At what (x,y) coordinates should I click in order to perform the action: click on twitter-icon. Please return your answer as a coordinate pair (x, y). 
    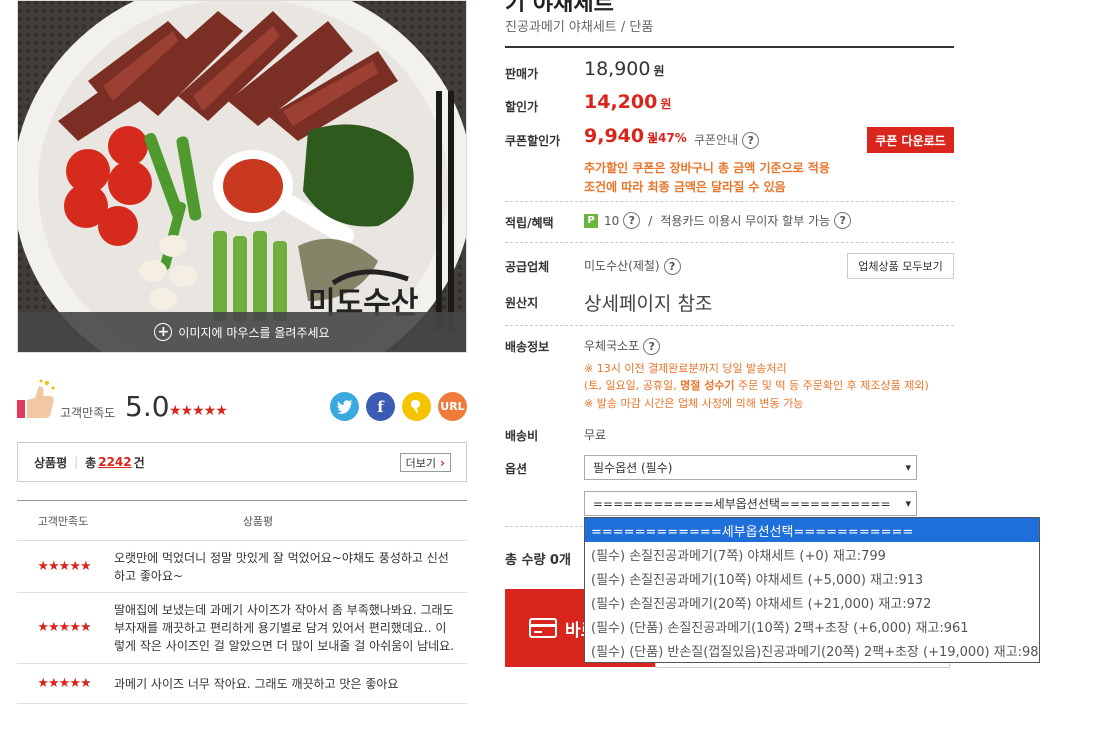
    Looking at the image, I should click on (344, 406).